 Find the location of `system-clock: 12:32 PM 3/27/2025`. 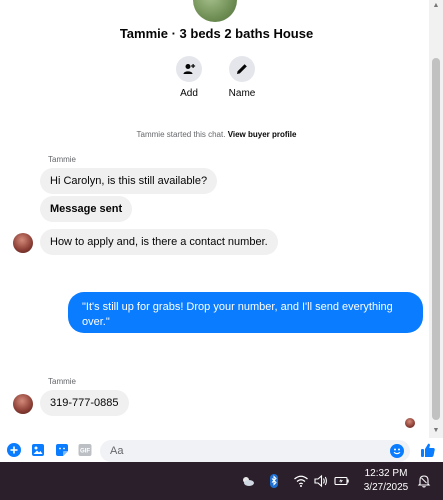

system-clock: 12:32 PM 3/27/2025 is located at coordinates (386, 481).